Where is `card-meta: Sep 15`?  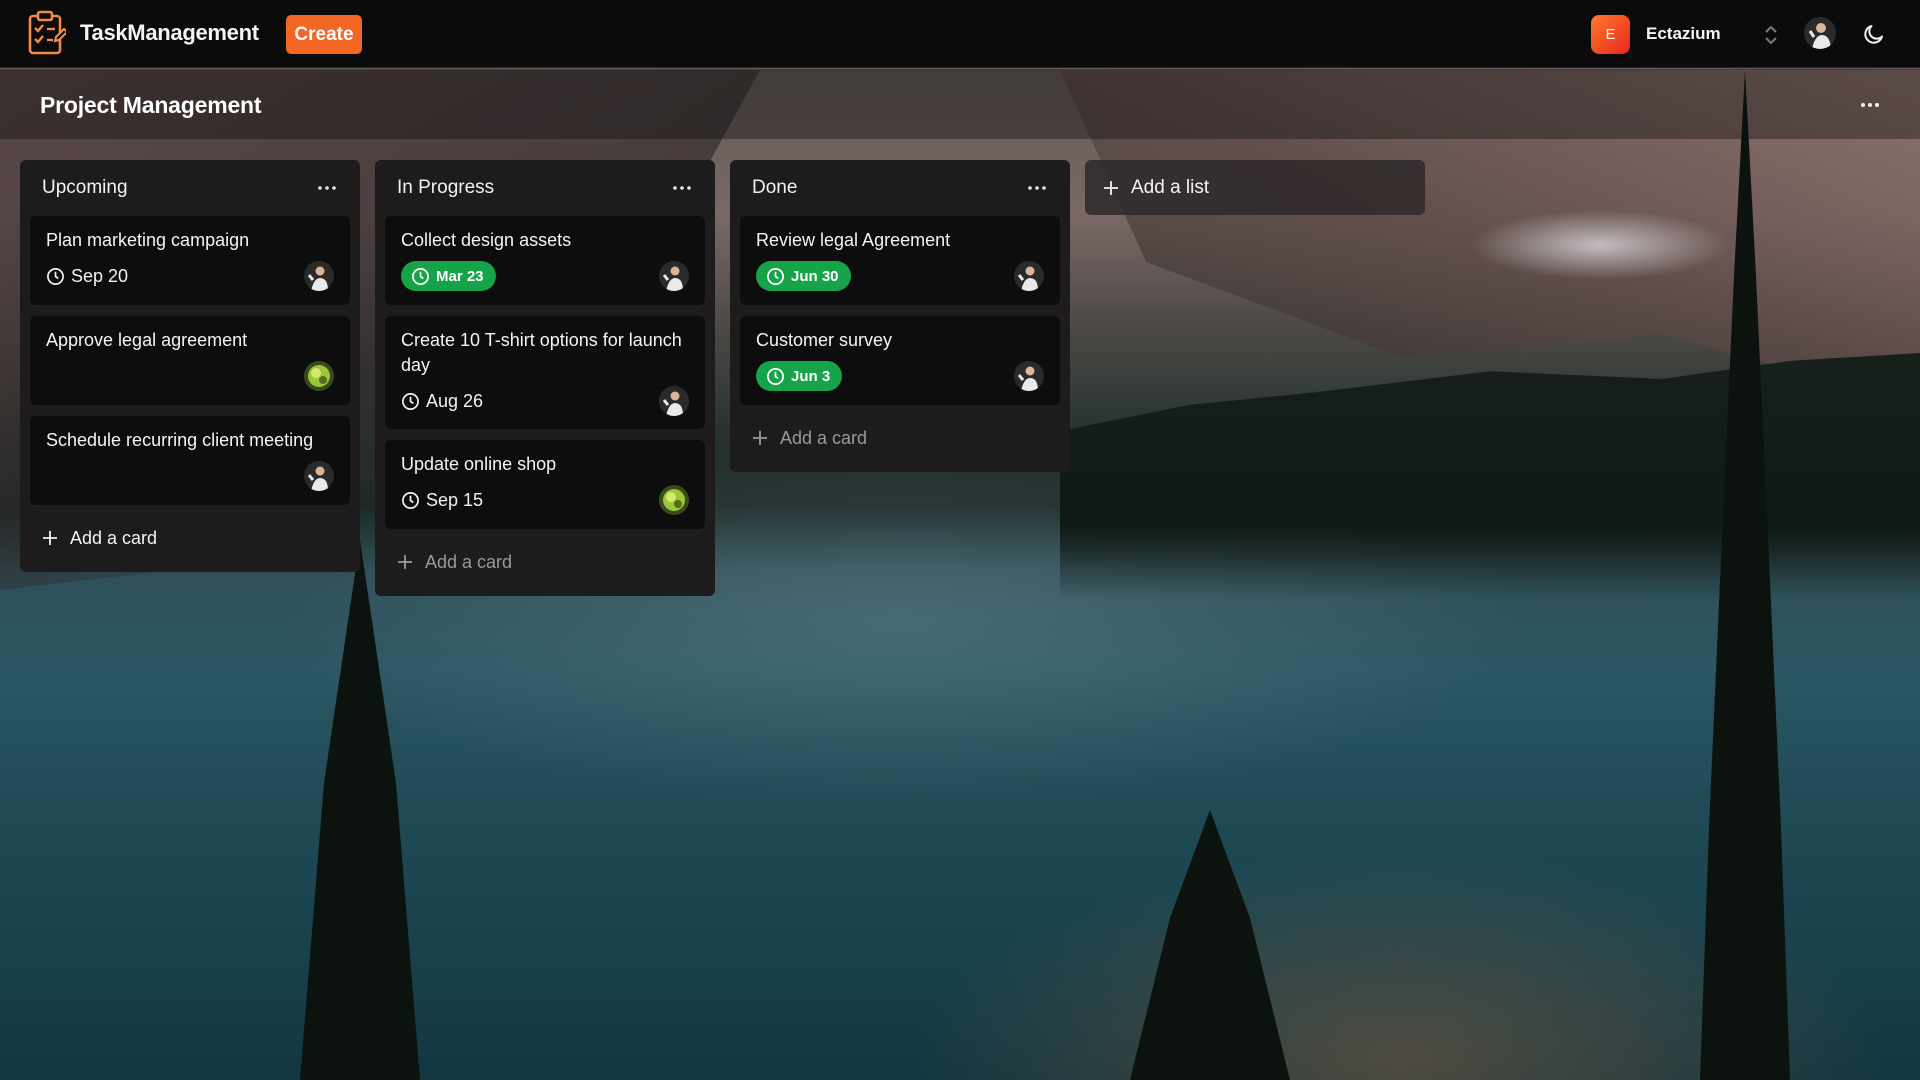
card-meta: Sep 15 is located at coordinates (545, 500).